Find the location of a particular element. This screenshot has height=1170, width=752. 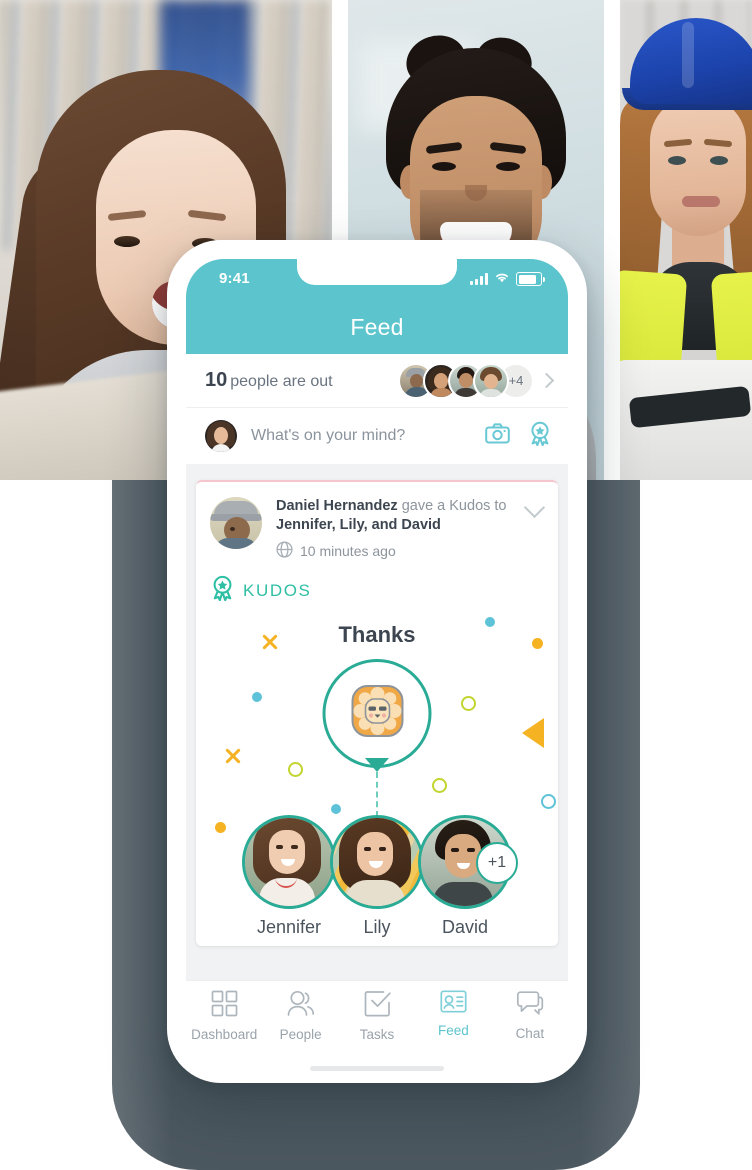

feed-card-icon is located at coordinates (453, 1004).